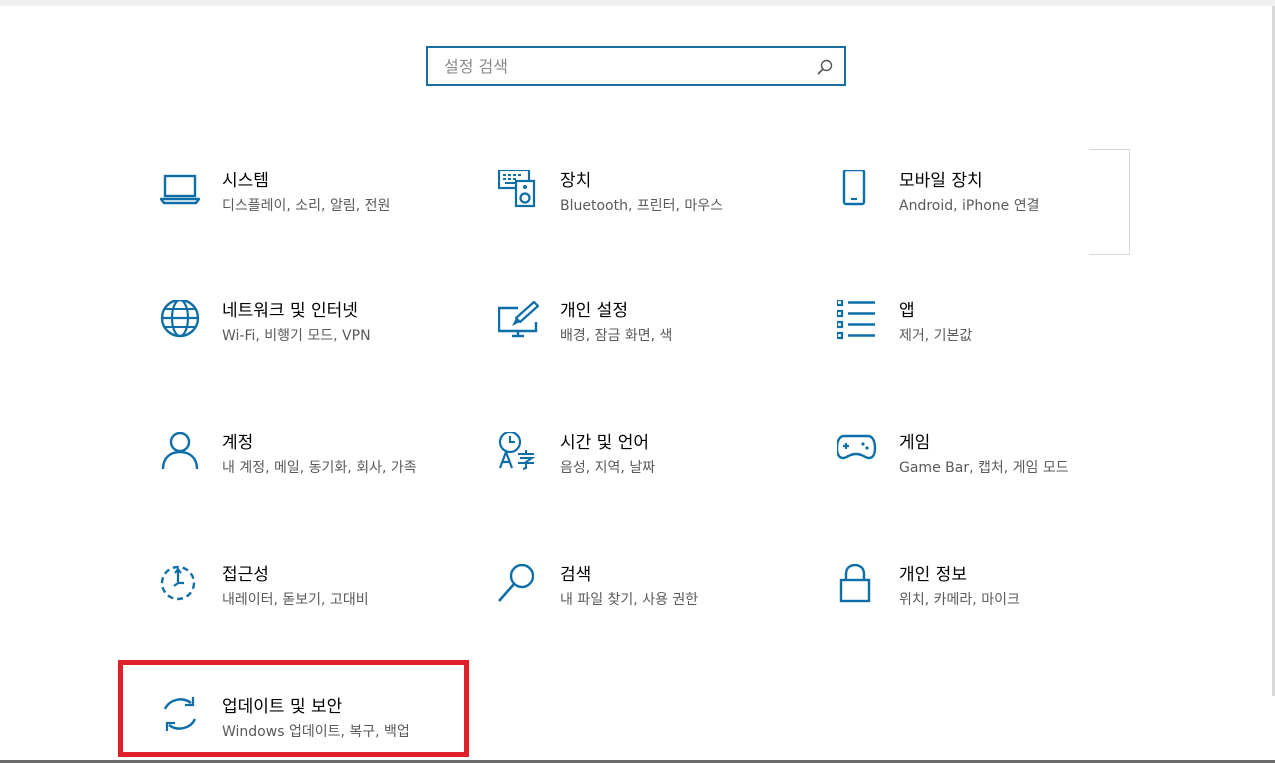 The width and height of the screenshot is (1275, 763). What do you see at coordinates (594, 311) in the screenshot?
I see `tile-title: 개인 설정` at bounding box center [594, 311].